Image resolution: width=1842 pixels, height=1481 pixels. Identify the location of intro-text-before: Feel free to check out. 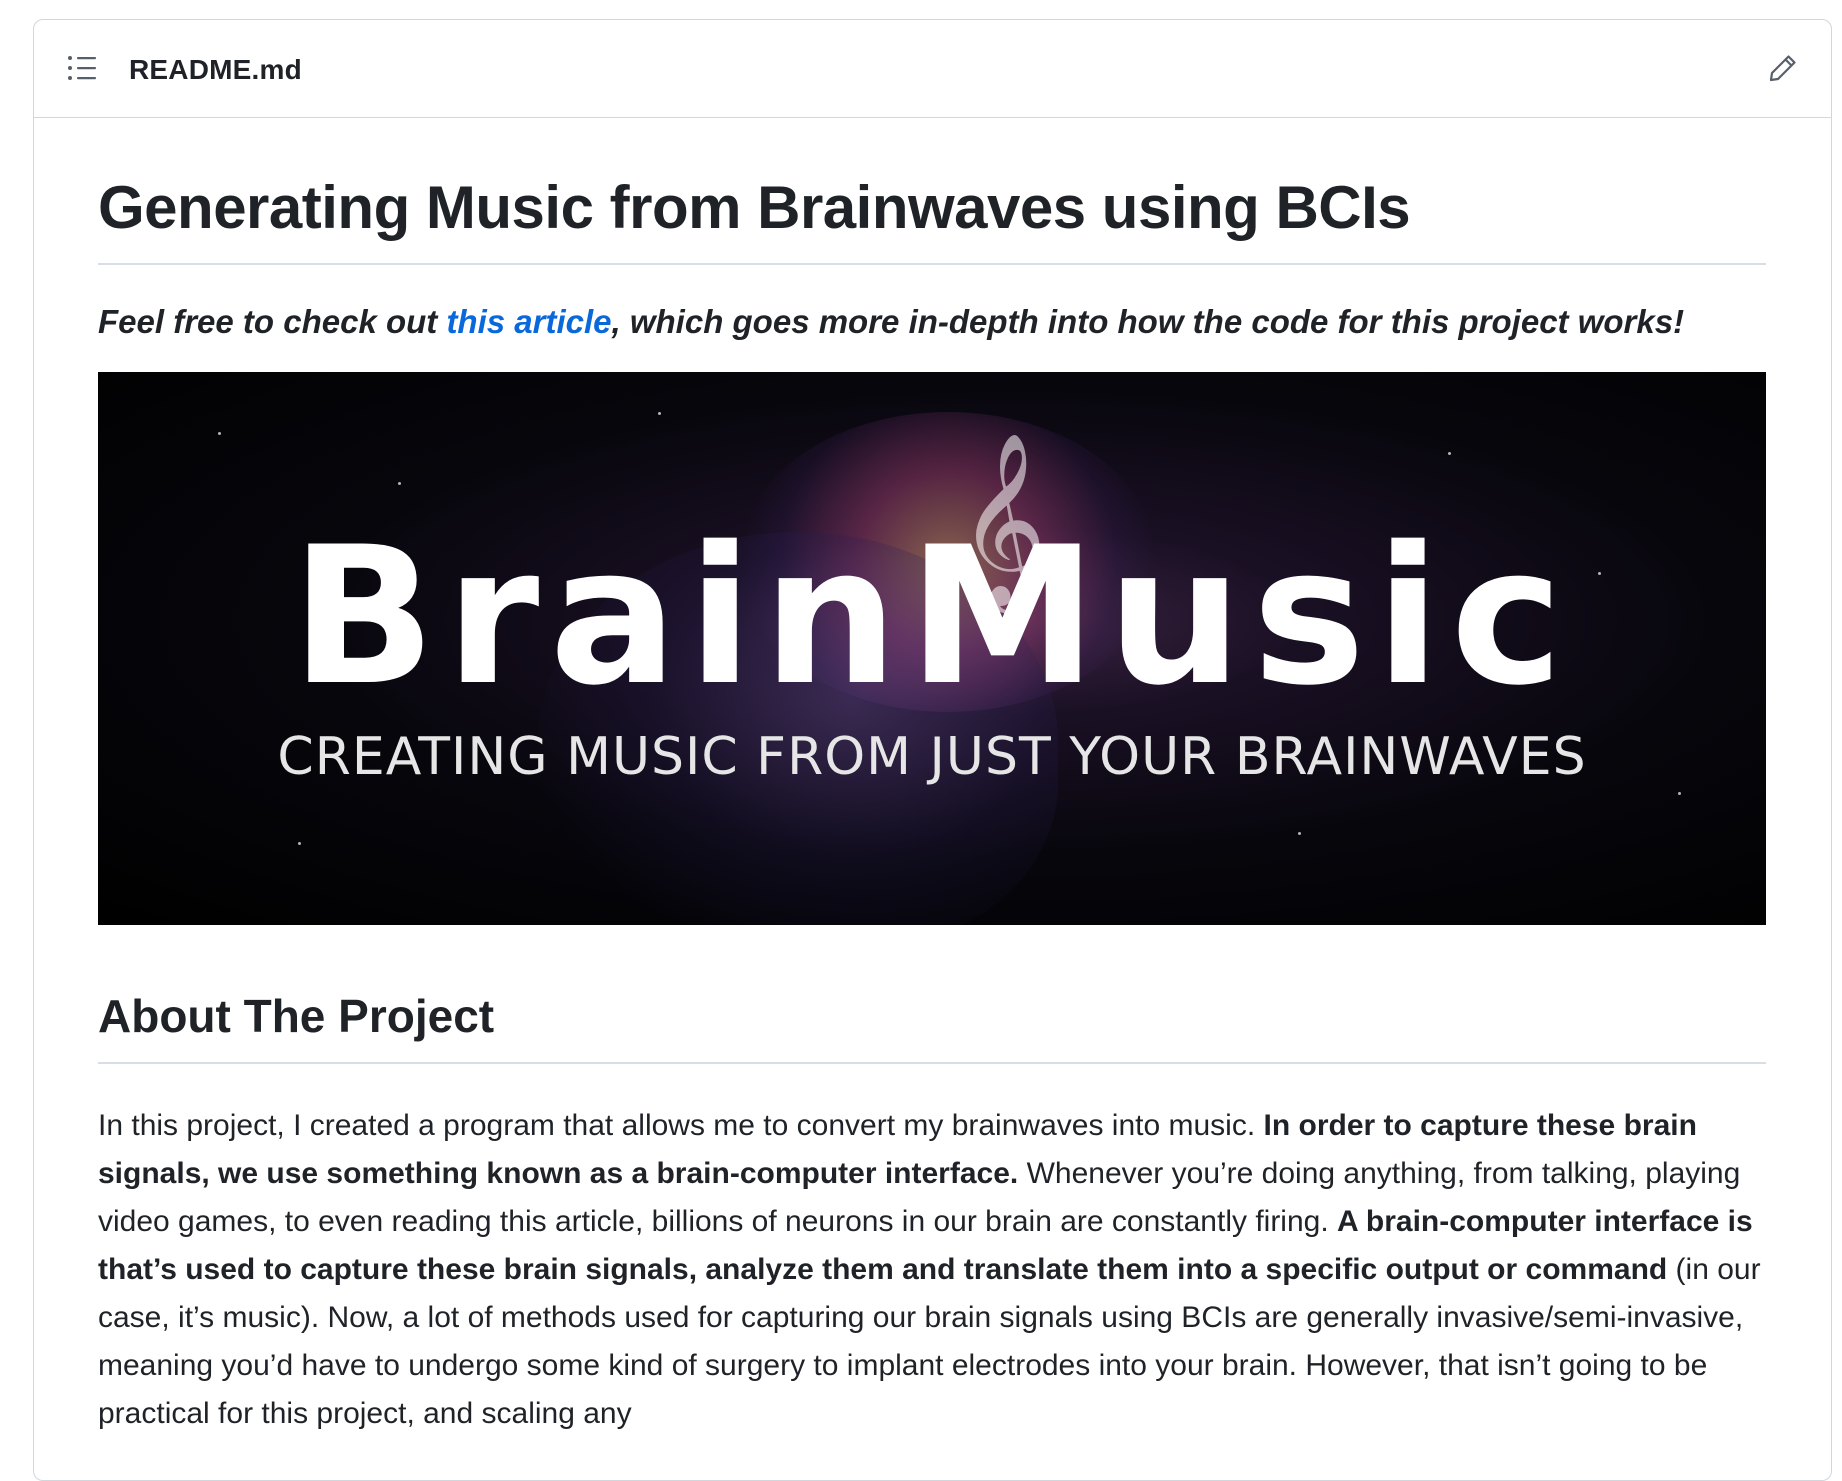
(272, 321).